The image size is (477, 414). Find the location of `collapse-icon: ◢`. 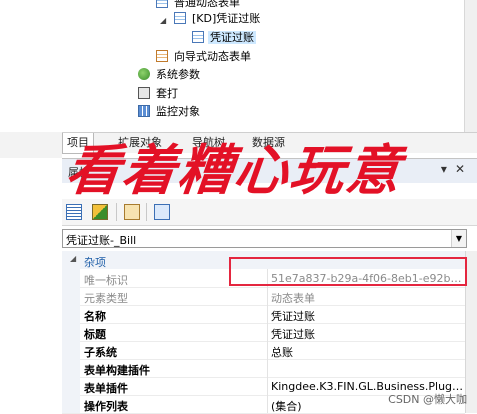

collapse-icon: ◢ is located at coordinates (73, 258).